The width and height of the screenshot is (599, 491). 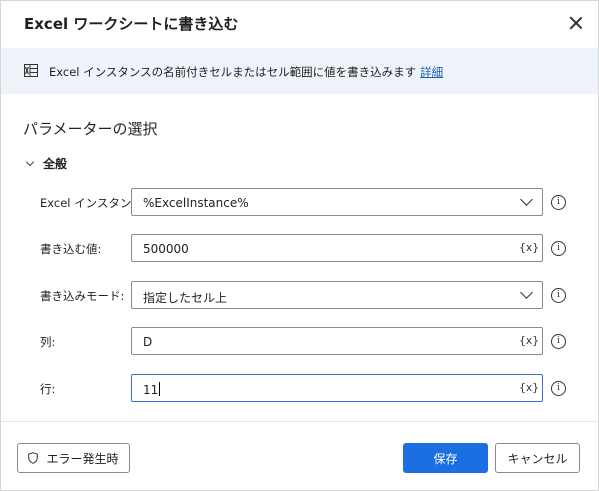 What do you see at coordinates (445, 458) in the screenshot?
I see `save-button: 保存` at bounding box center [445, 458].